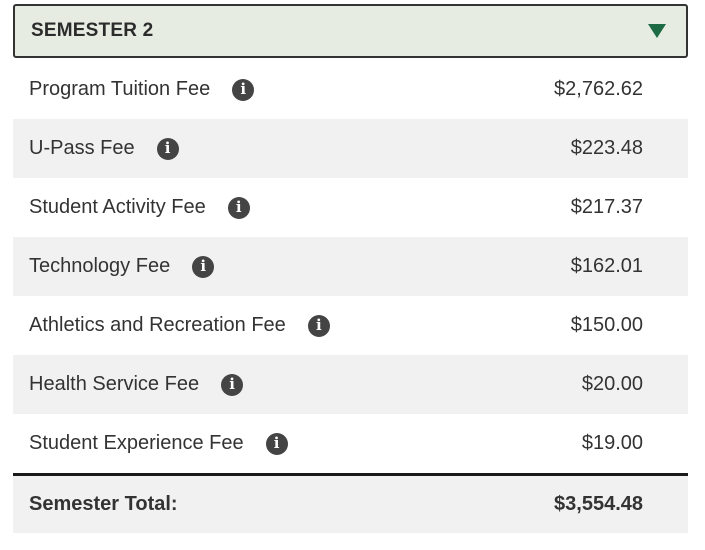 The width and height of the screenshot is (705, 550). What do you see at coordinates (350, 384) in the screenshot?
I see `fee-row-health-service: Health Service Fee i $20.00` at bounding box center [350, 384].